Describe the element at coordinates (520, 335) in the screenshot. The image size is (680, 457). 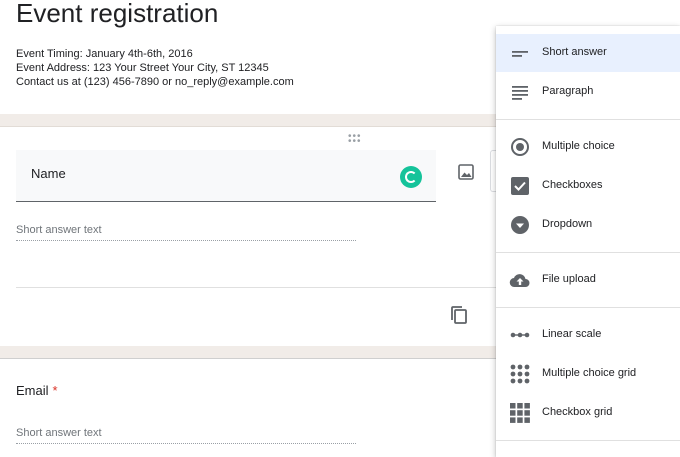
I see `linear-scale-icon` at that location.